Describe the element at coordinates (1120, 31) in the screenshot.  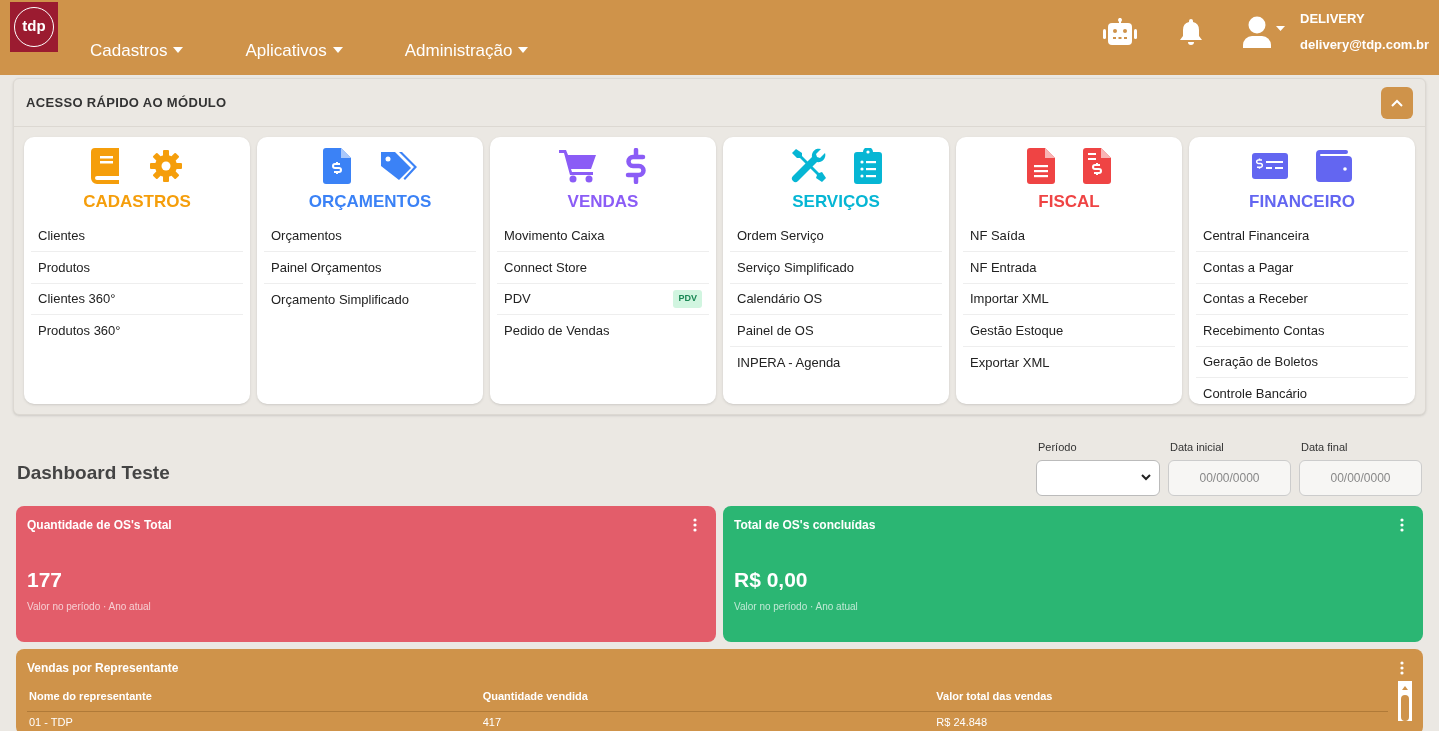
I see `robot-icon` at that location.